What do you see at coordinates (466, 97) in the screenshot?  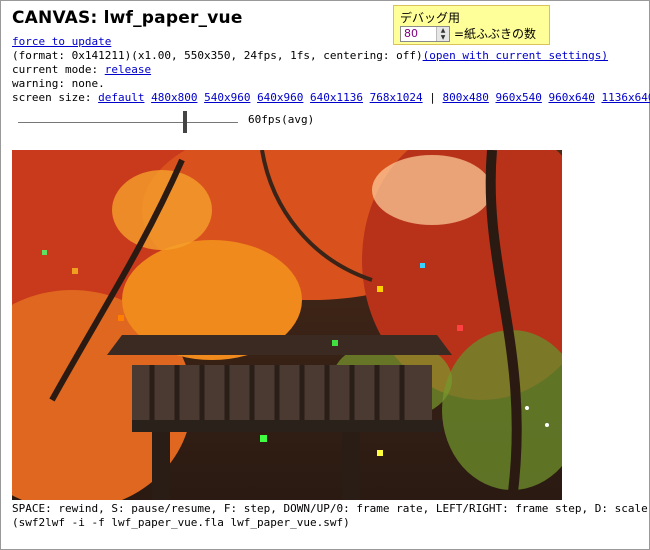 I see `size-link-800x480: 800x480` at bounding box center [466, 97].